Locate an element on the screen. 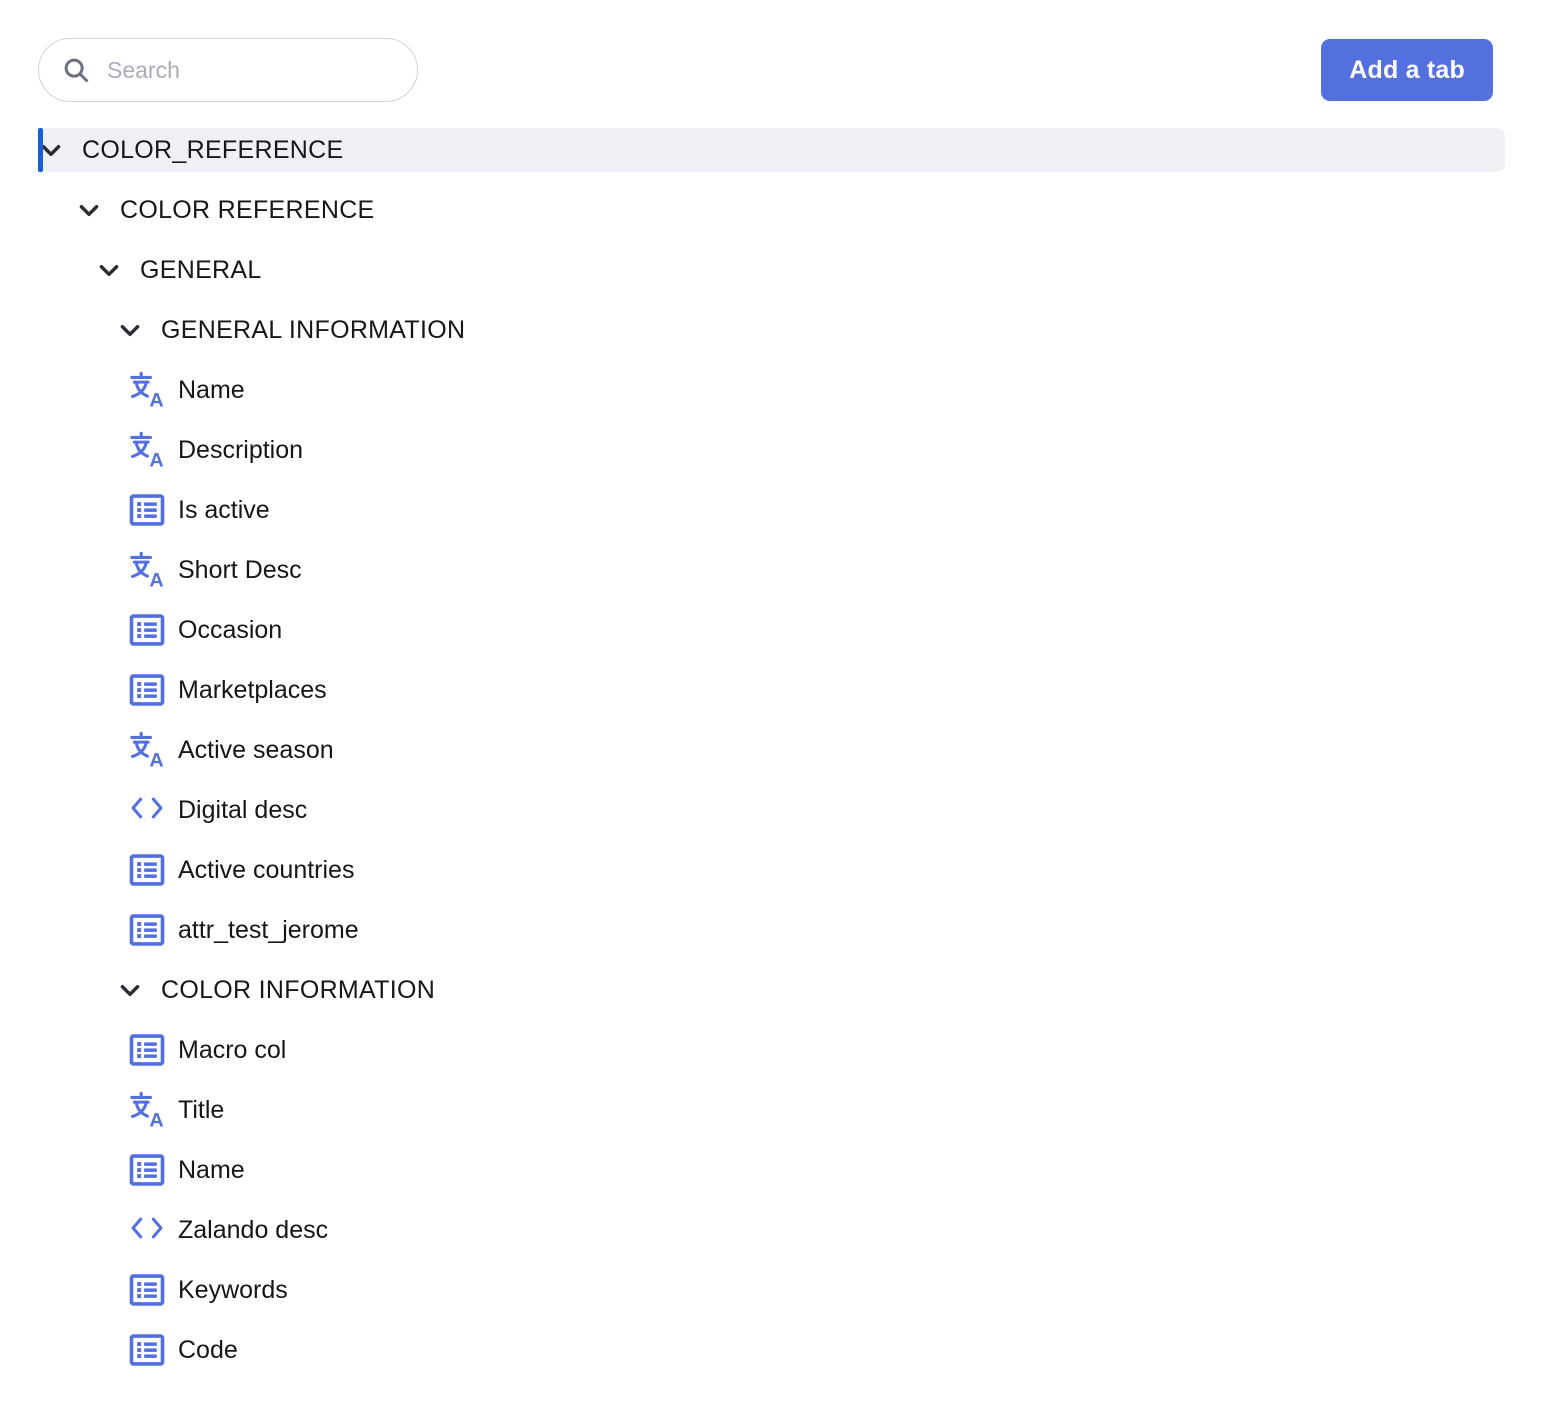 The image size is (1546, 1428). tree-node-label: Keywords is located at coordinates (233, 1289).